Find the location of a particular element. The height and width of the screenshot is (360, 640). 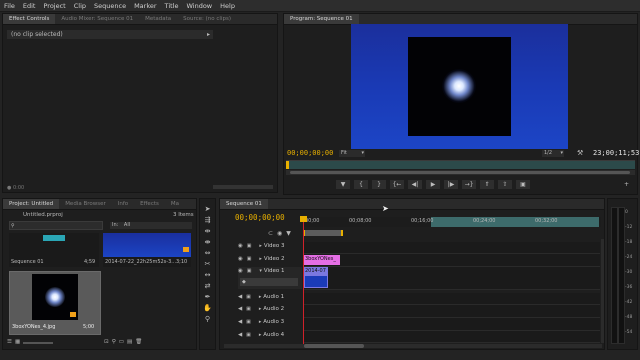

hand-tool-icon: ✋ is located at coordinates (207, 308).